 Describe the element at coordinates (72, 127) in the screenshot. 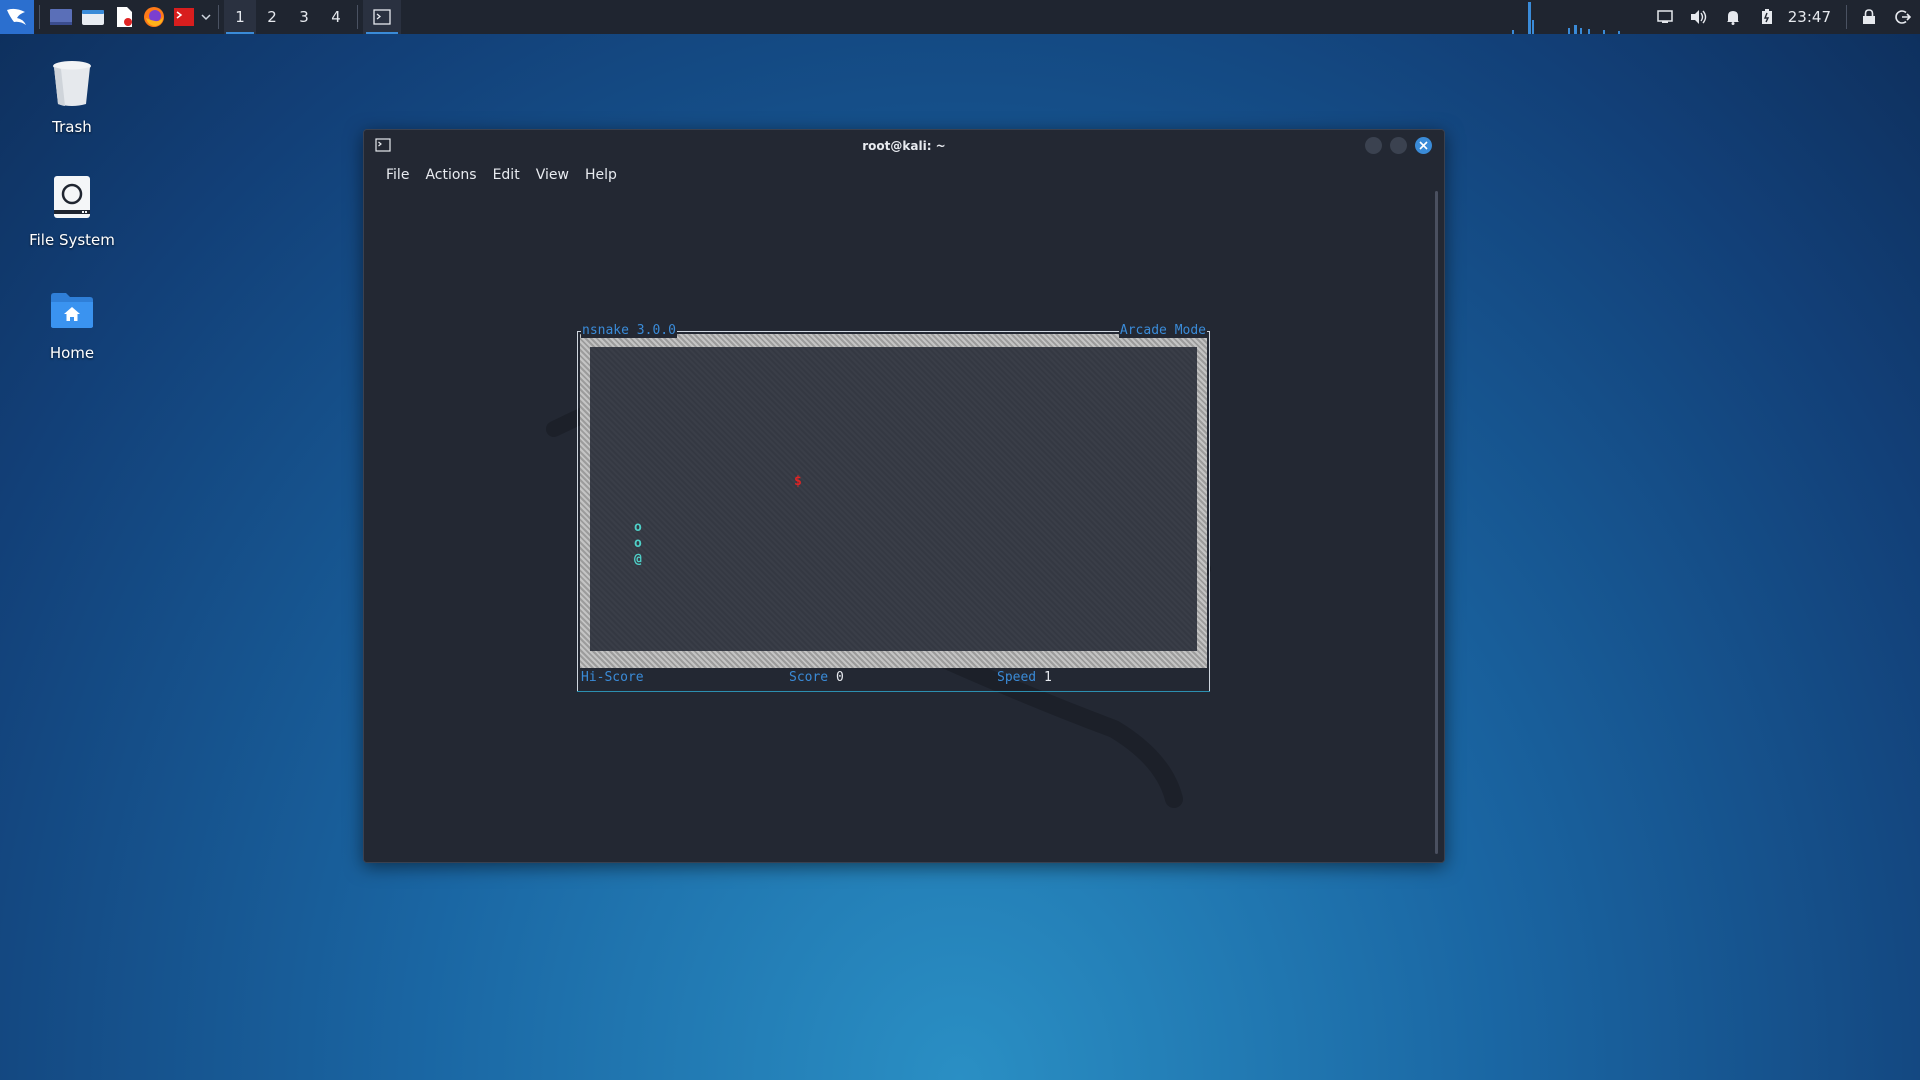

I see `desktop-item-label: Trash` at that location.